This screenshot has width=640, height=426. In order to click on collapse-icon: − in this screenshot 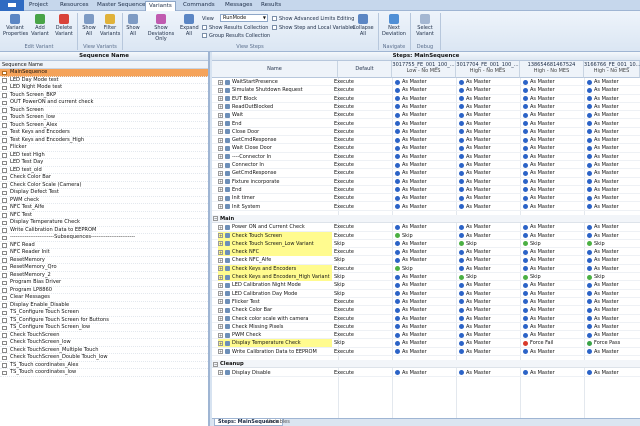, I will do `click(215, 219)`.